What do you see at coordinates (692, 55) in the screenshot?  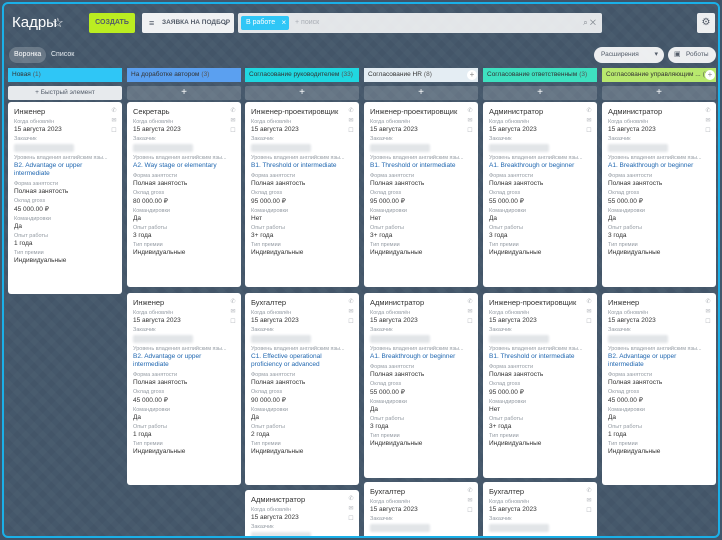 I see `robots-button: ▣ Роботы` at bounding box center [692, 55].